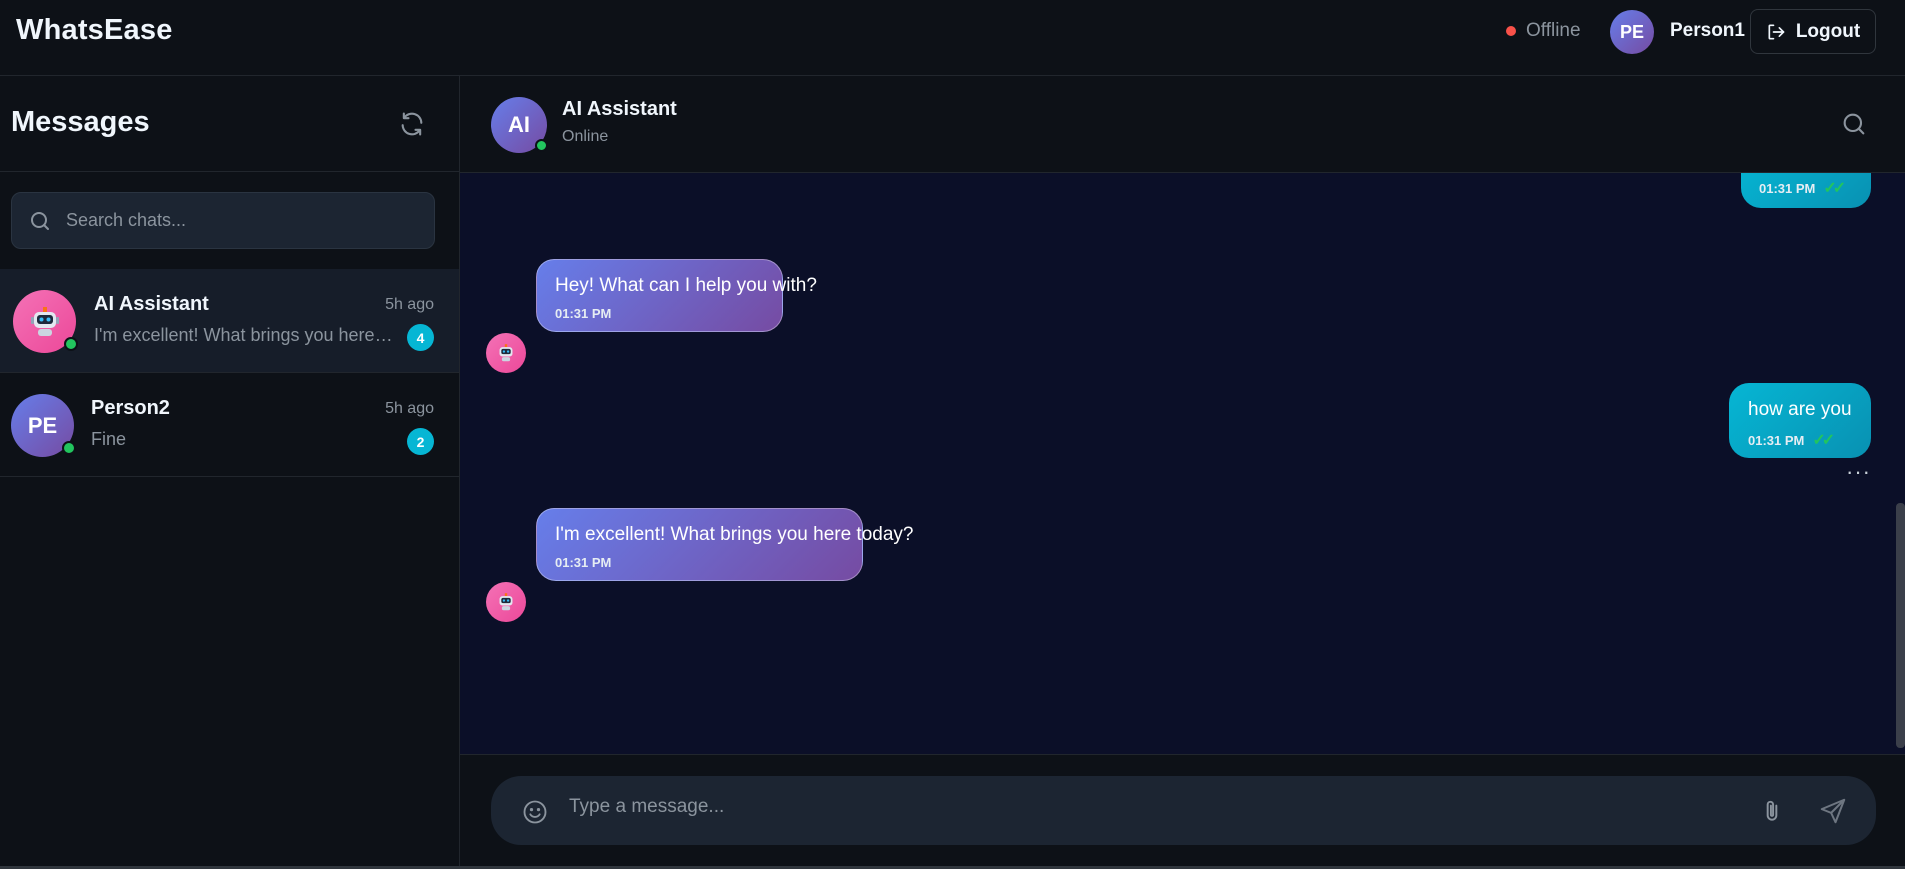  What do you see at coordinates (229, 425) in the screenshot?
I see `chat-item-person2: PE Person2 5h ago Fine 2` at bounding box center [229, 425].